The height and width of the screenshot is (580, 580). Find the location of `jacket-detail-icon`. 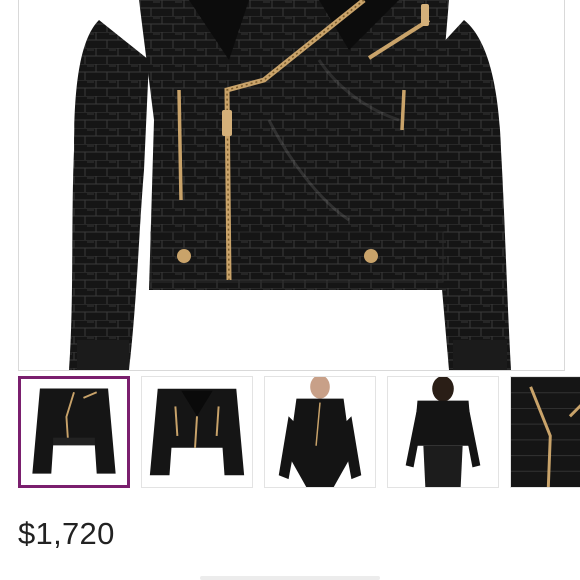

jacket-detail-icon is located at coordinates (545, 432).